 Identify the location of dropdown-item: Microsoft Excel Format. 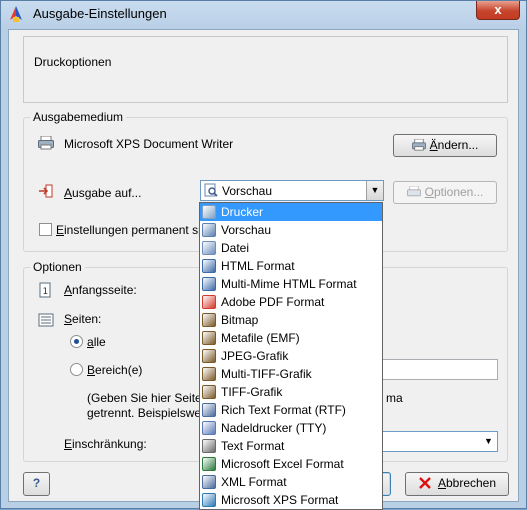
(291, 464).